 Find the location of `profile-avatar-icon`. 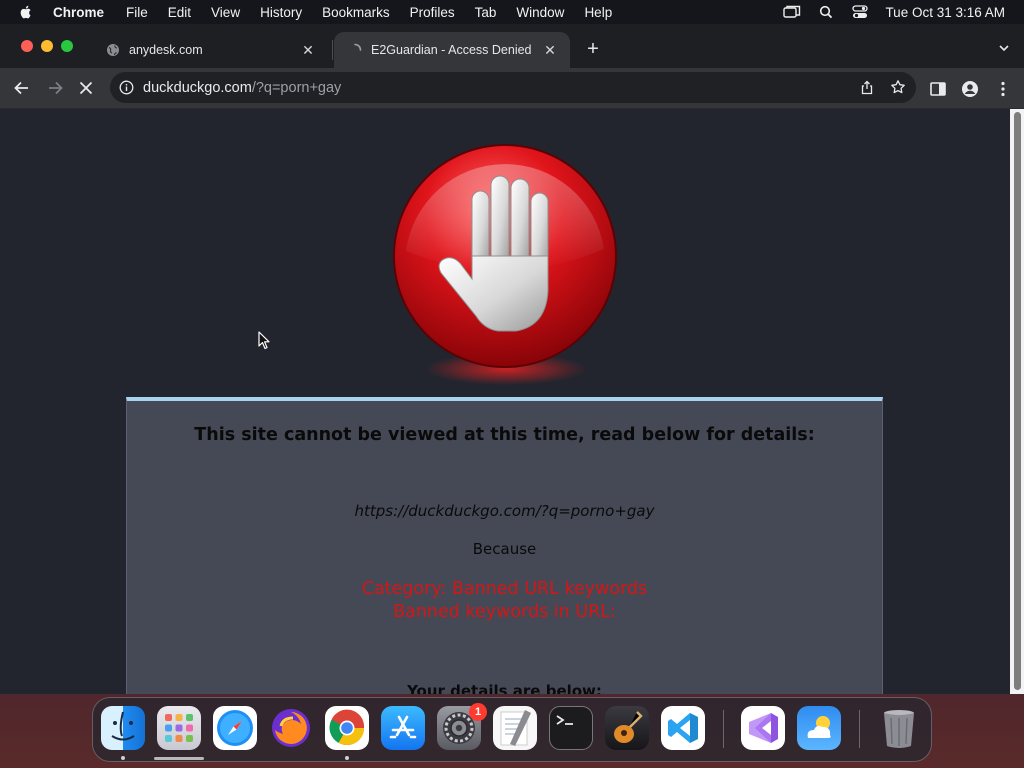

profile-avatar-icon is located at coordinates (970, 89).